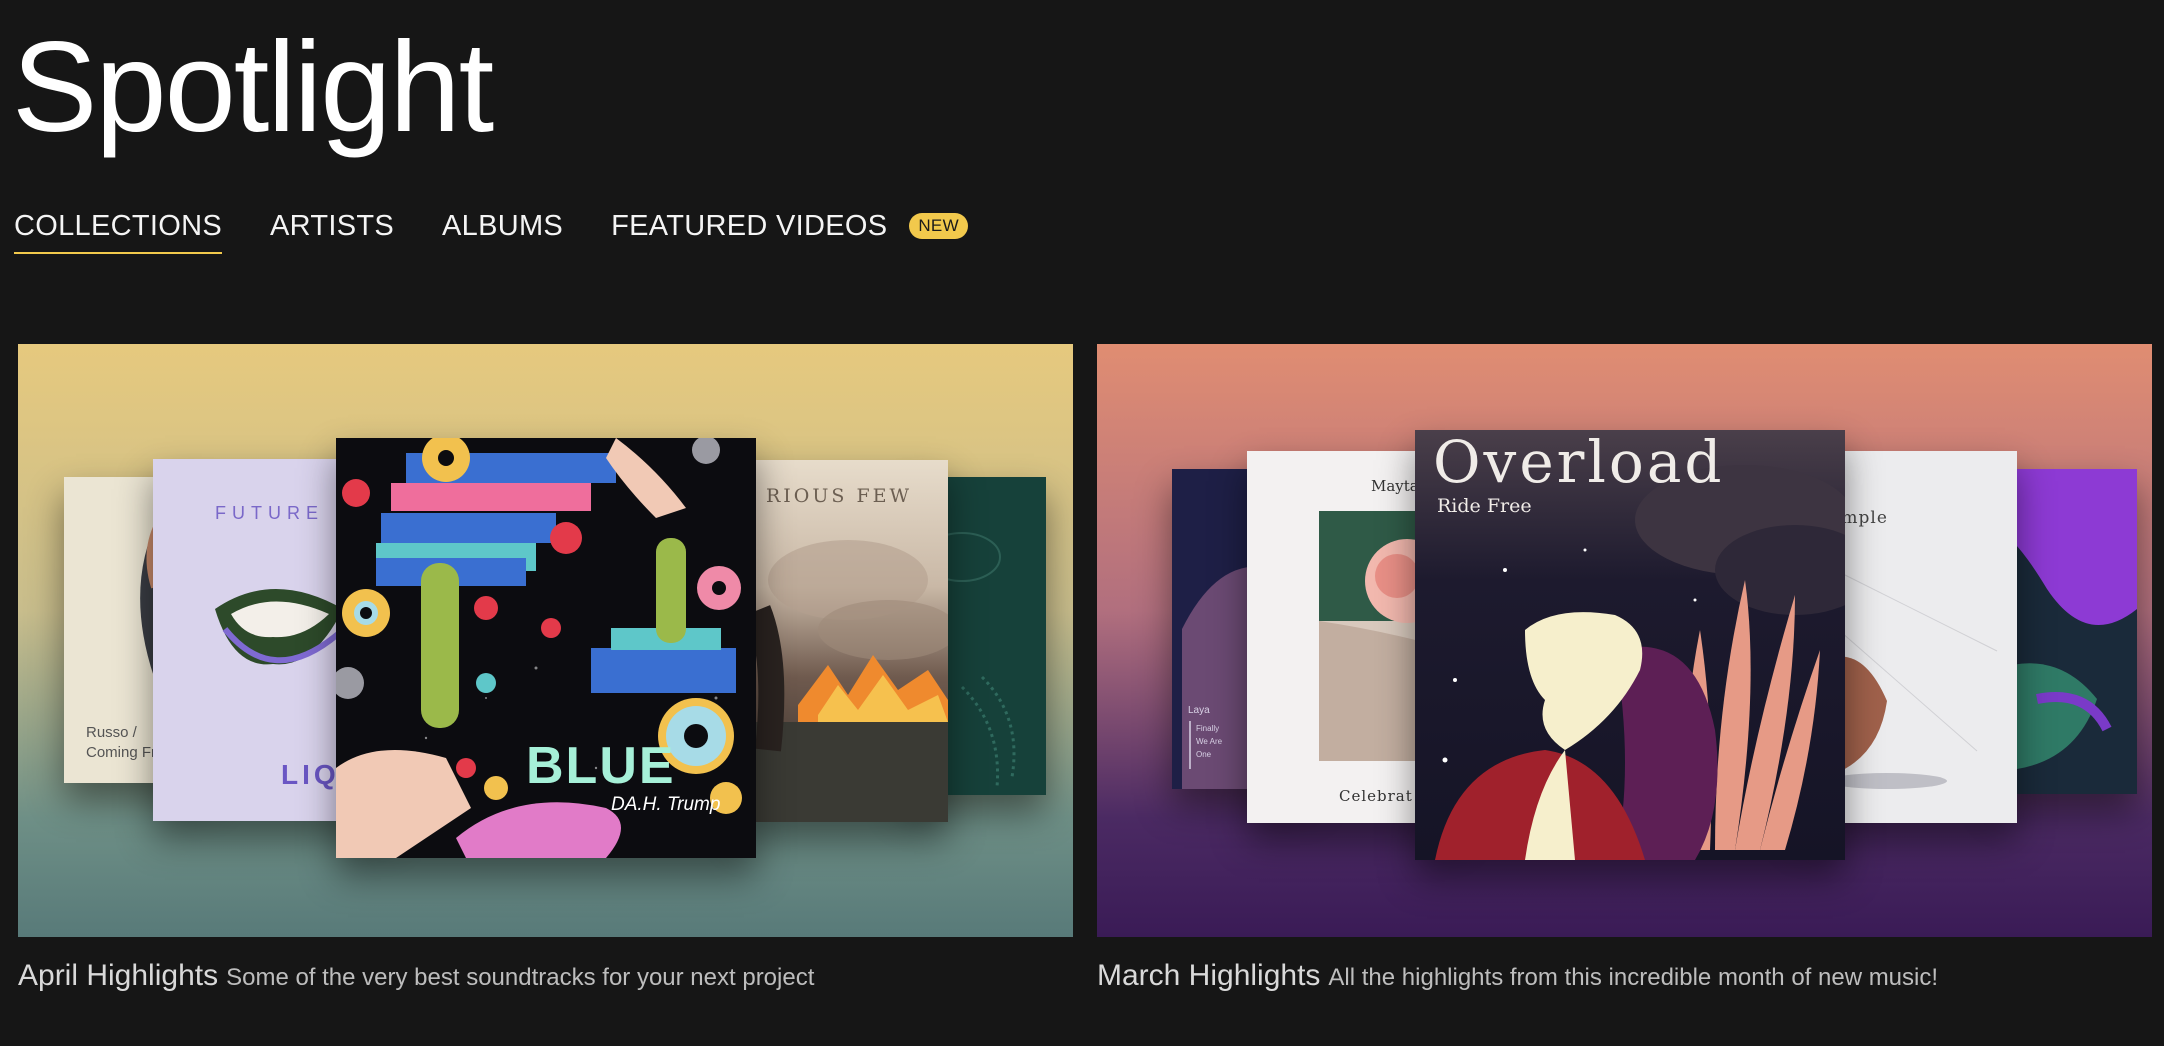  I want to click on cover-various-few-text: RIOUS FEW, so click(839, 496).